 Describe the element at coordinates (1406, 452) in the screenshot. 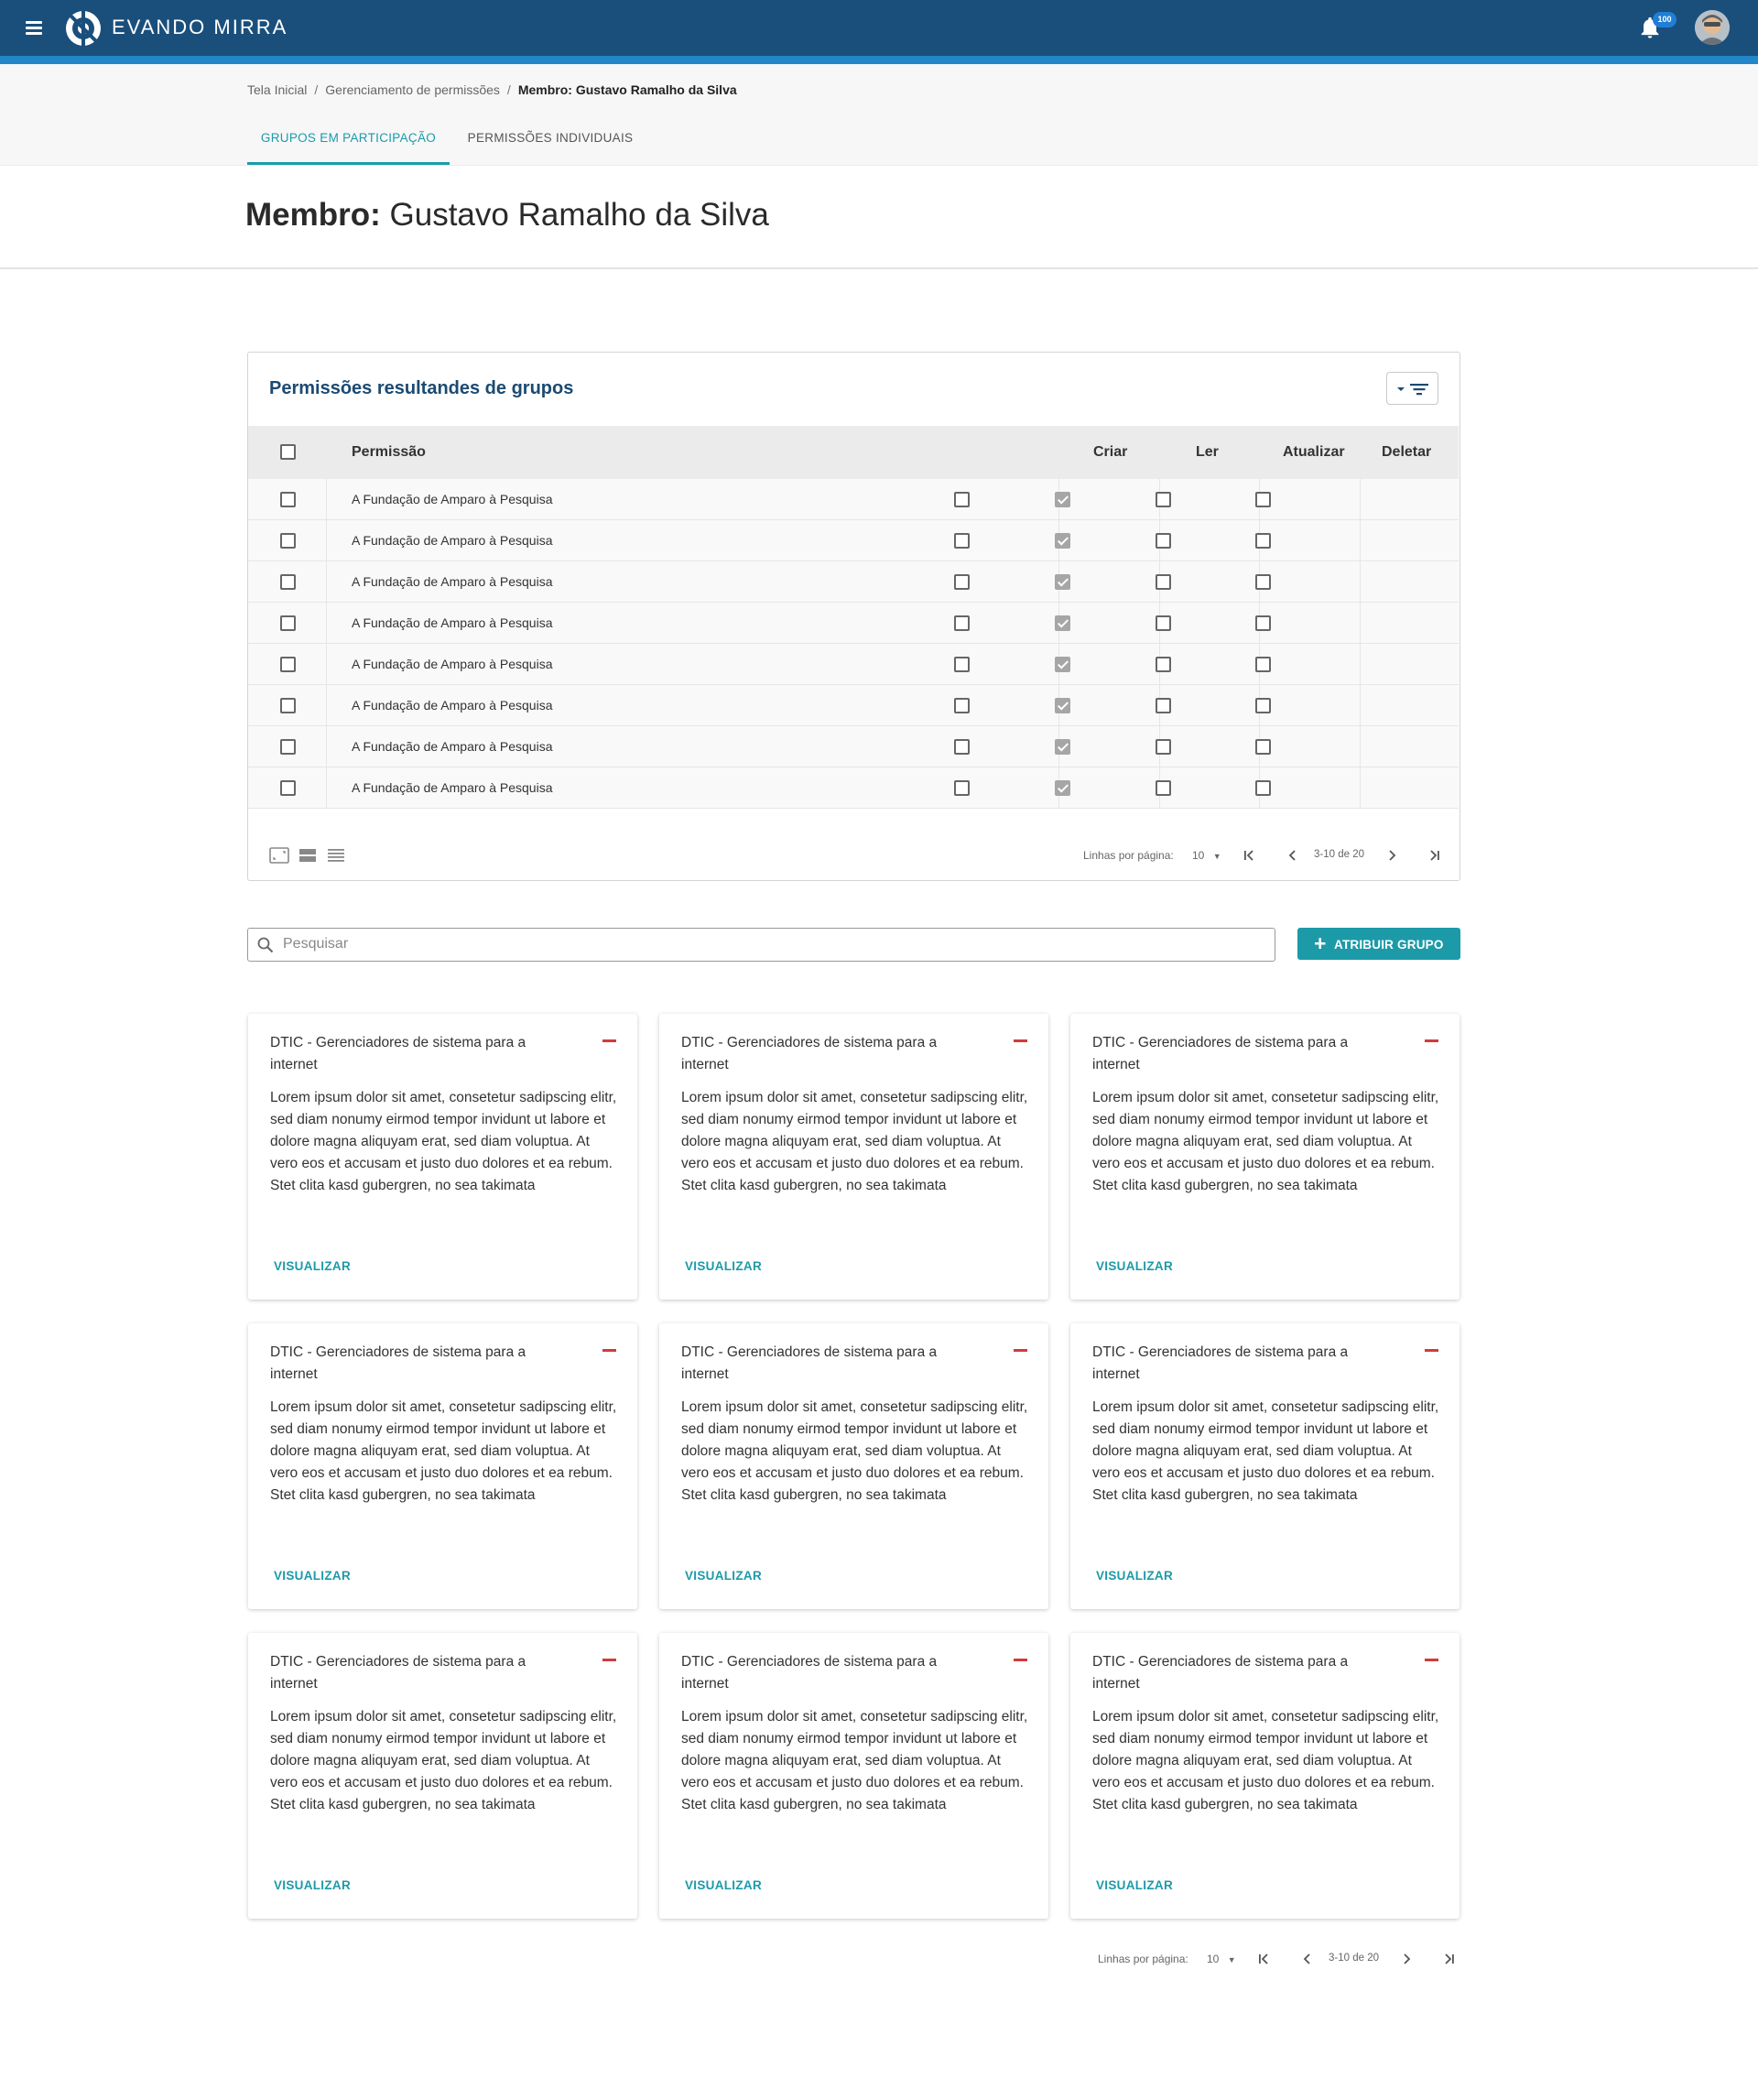

I see `column-header-delete: Deletar` at that location.